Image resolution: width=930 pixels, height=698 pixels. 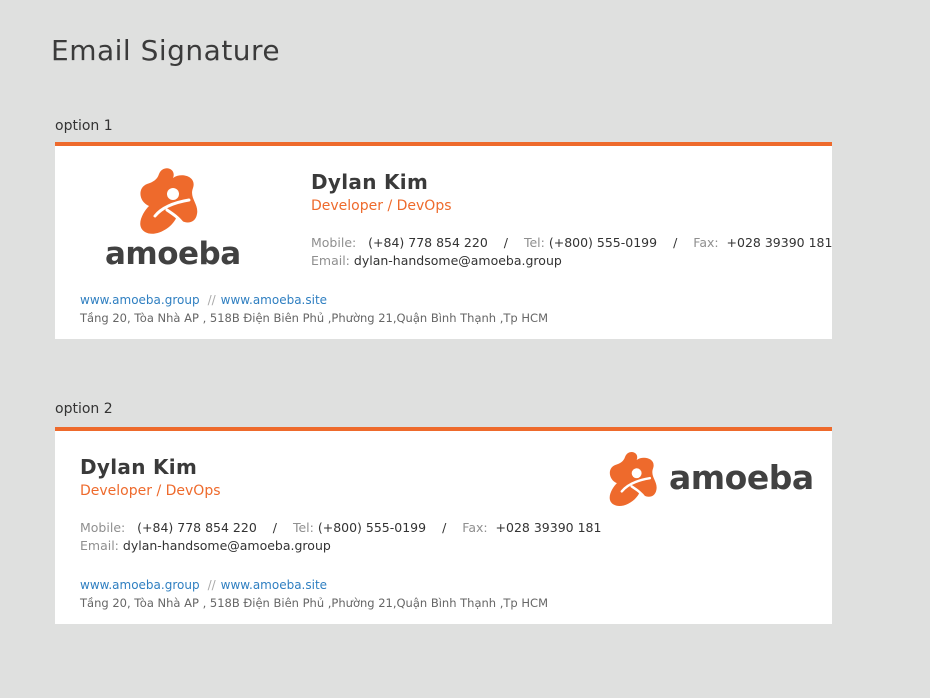 I want to click on page-title: Email Signature, so click(x=166, y=50).